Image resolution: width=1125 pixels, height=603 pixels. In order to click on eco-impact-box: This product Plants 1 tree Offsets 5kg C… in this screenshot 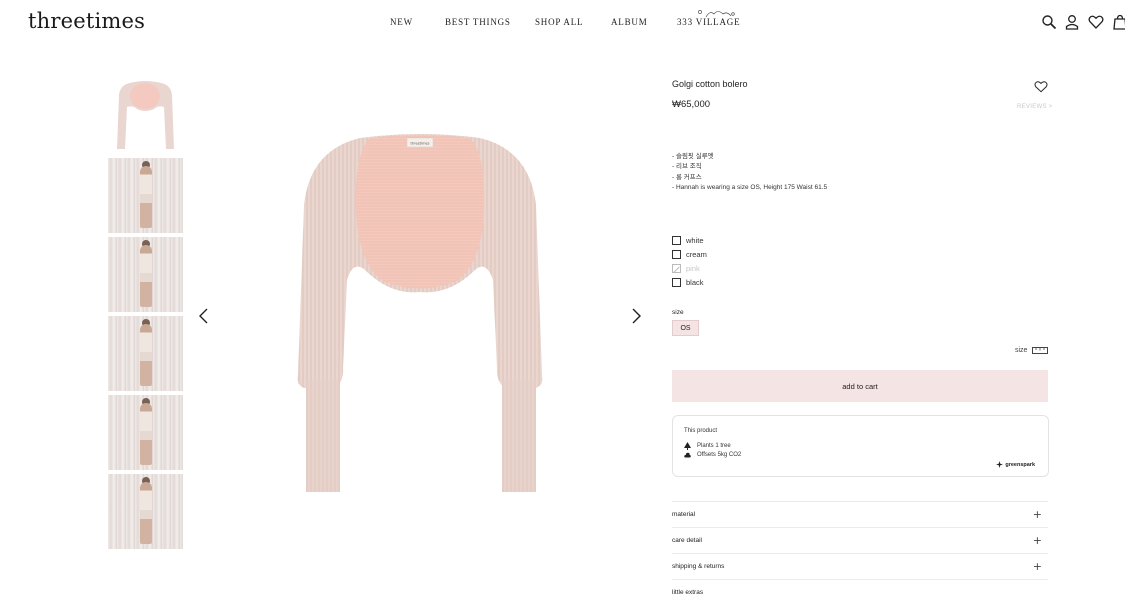, I will do `click(860, 446)`.